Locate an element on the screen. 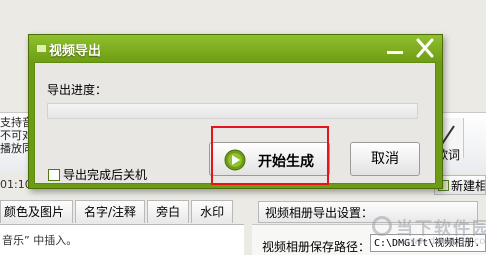 Image resolution: width=486 pixels, height=255 pixels. minimize-icon is located at coordinates (395, 49).